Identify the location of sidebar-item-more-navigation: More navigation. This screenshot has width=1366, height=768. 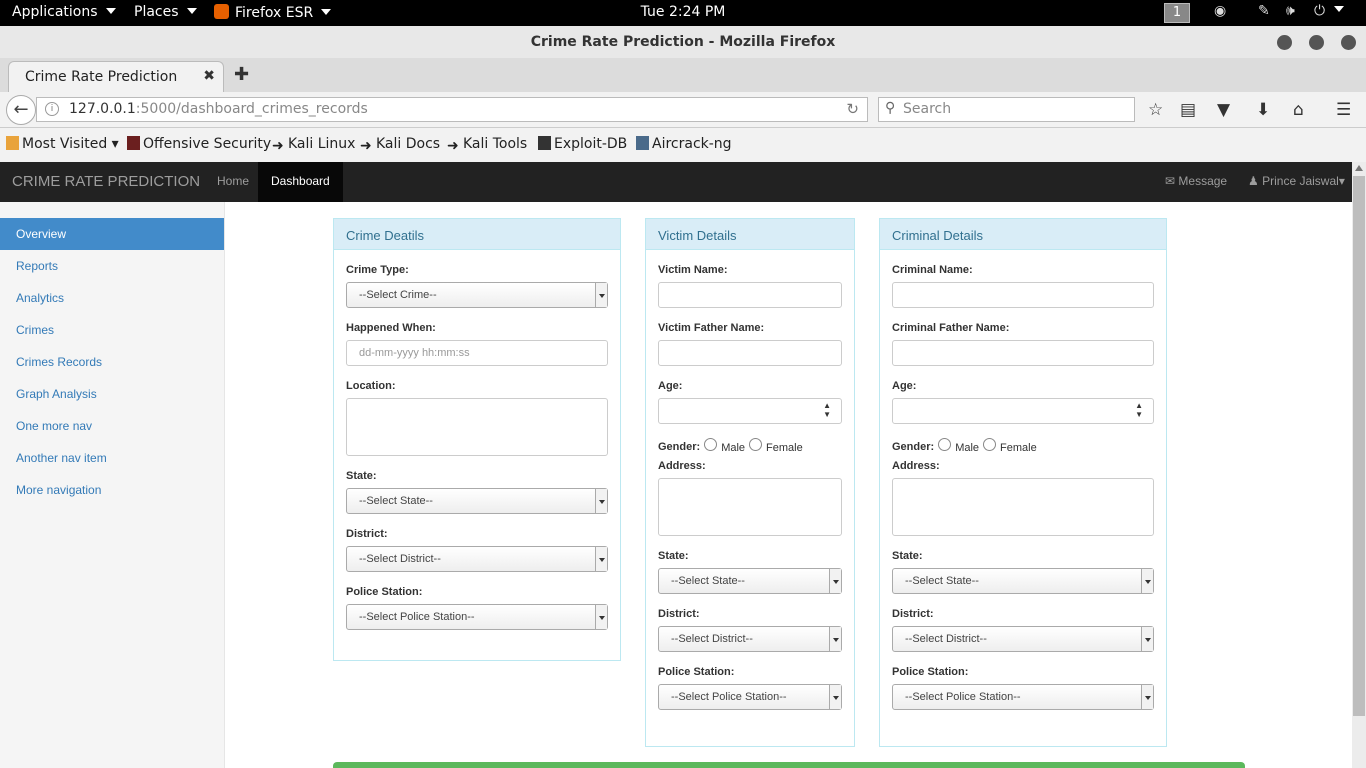
(112, 490).